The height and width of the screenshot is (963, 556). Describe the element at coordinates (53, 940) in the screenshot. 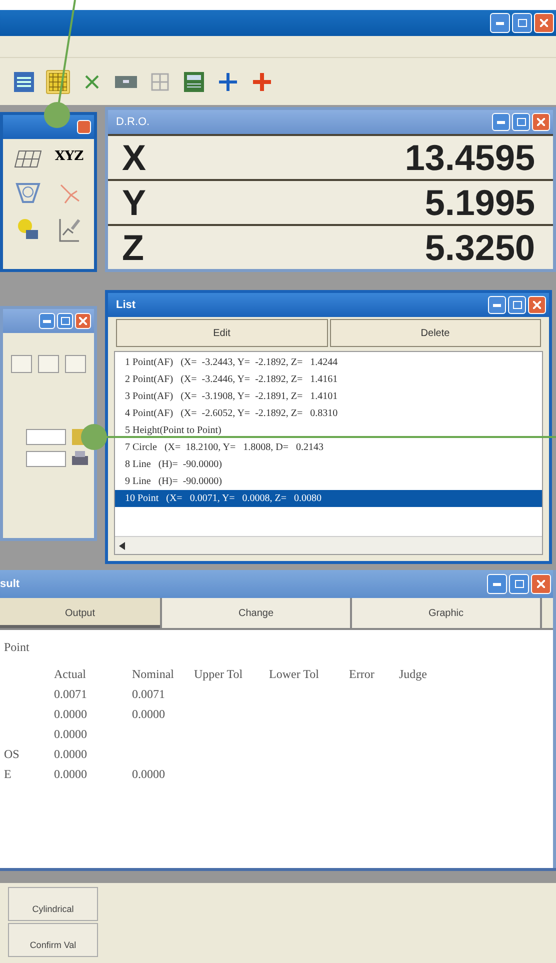

I see `command-button: Confirm Val` at that location.